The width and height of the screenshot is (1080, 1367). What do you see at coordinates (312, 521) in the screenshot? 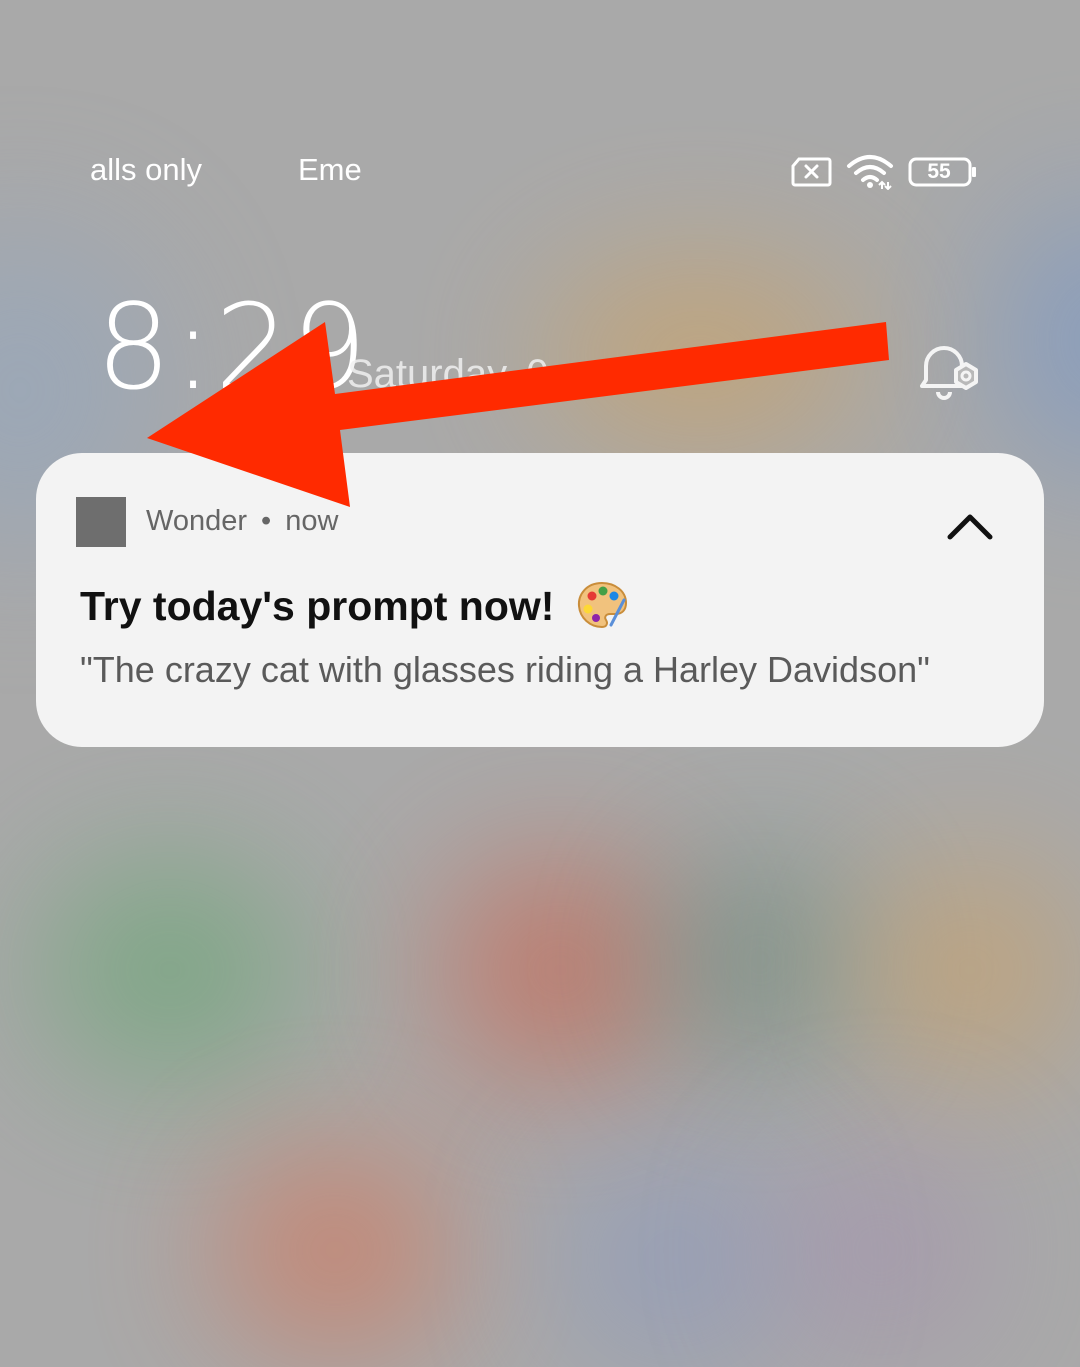
I see `notification-time: now` at bounding box center [312, 521].